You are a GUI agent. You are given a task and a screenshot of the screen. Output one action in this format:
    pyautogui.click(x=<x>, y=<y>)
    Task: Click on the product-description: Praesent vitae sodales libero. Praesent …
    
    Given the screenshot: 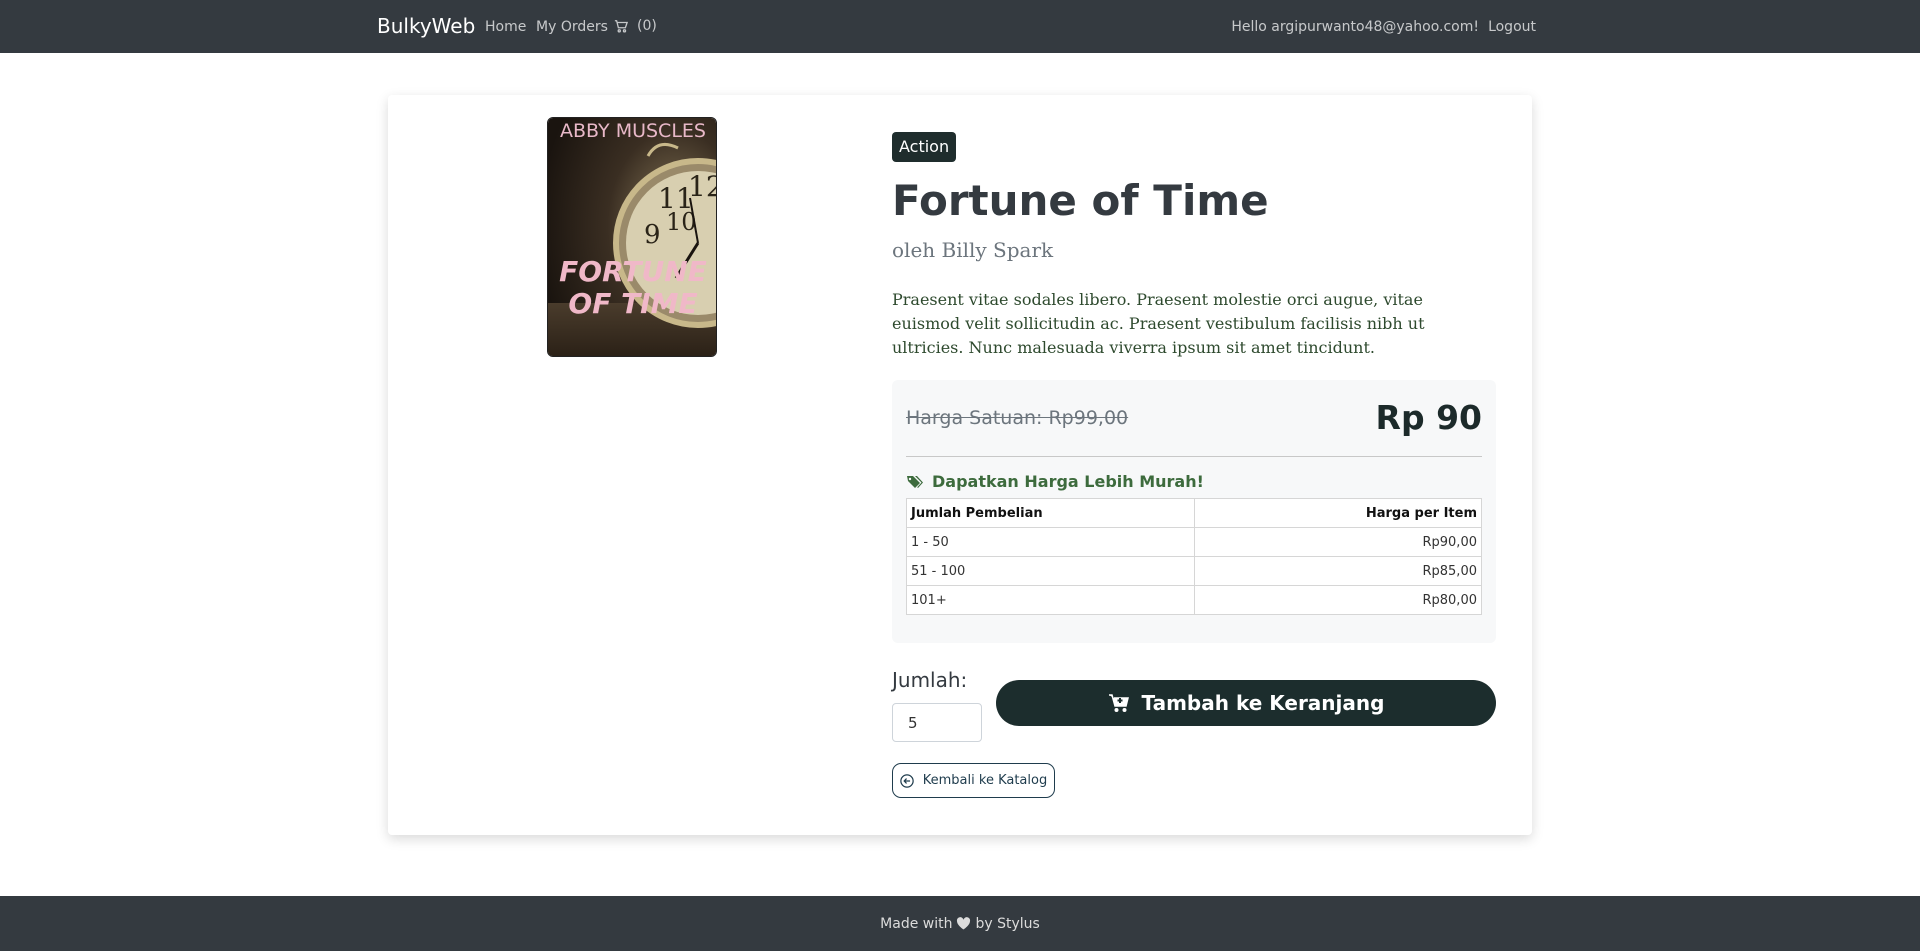 What is the action you would take?
    pyautogui.click(x=1158, y=323)
    